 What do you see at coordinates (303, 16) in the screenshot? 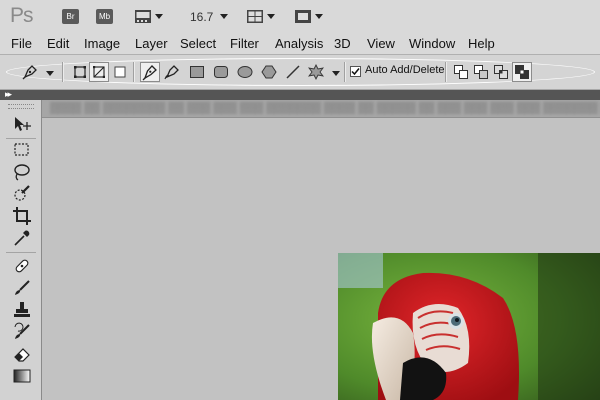
I see `screen-mode-icon` at bounding box center [303, 16].